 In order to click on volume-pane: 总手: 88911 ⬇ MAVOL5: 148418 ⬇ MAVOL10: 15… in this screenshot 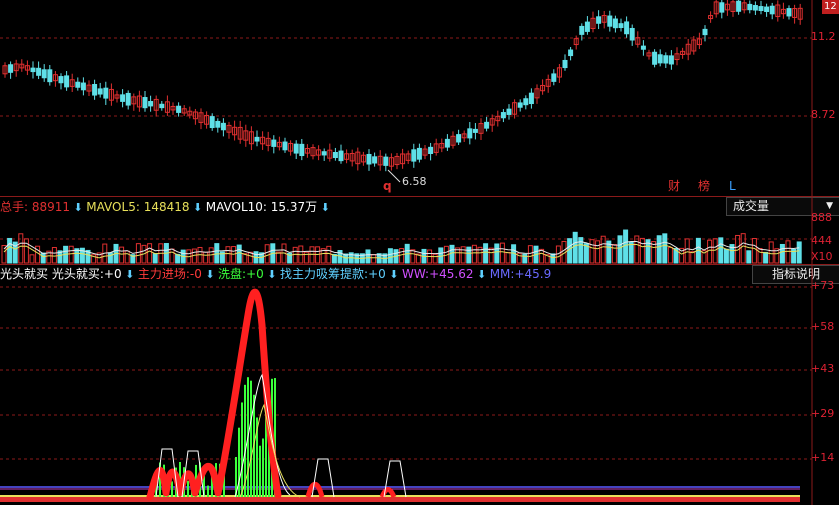, I will do `click(419, 230)`.